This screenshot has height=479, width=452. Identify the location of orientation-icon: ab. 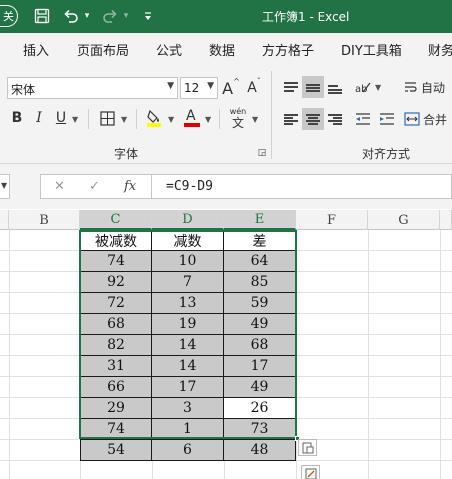
(363, 87).